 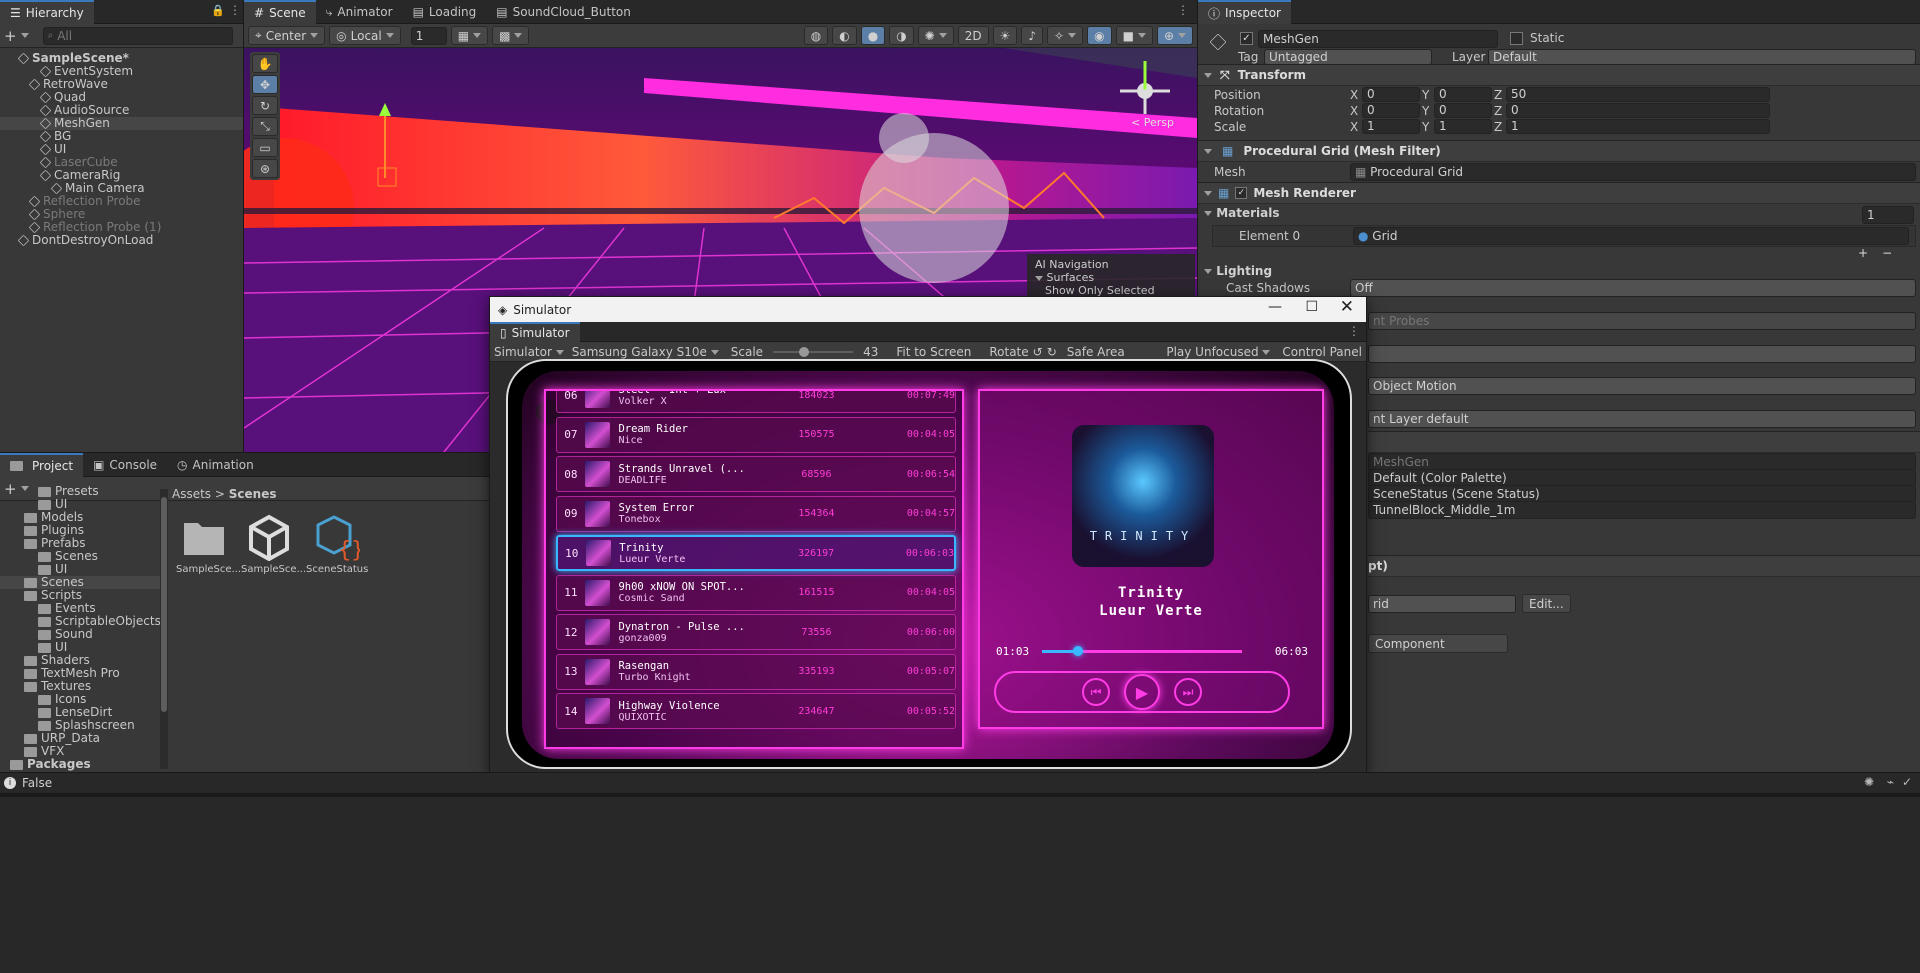 I want to click on mesh-filter-header: ▦ Procedural Grid (Mesh Filter), so click(x=1559, y=151).